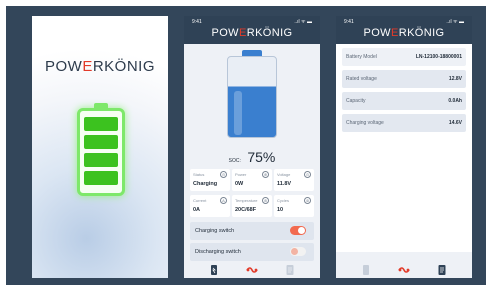 The height and width of the screenshot is (291, 492). What do you see at coordinates (252, 252) in the screenshot?
I see `discharging-switch-row: Discharging switch` at bounding box center [252, 252].